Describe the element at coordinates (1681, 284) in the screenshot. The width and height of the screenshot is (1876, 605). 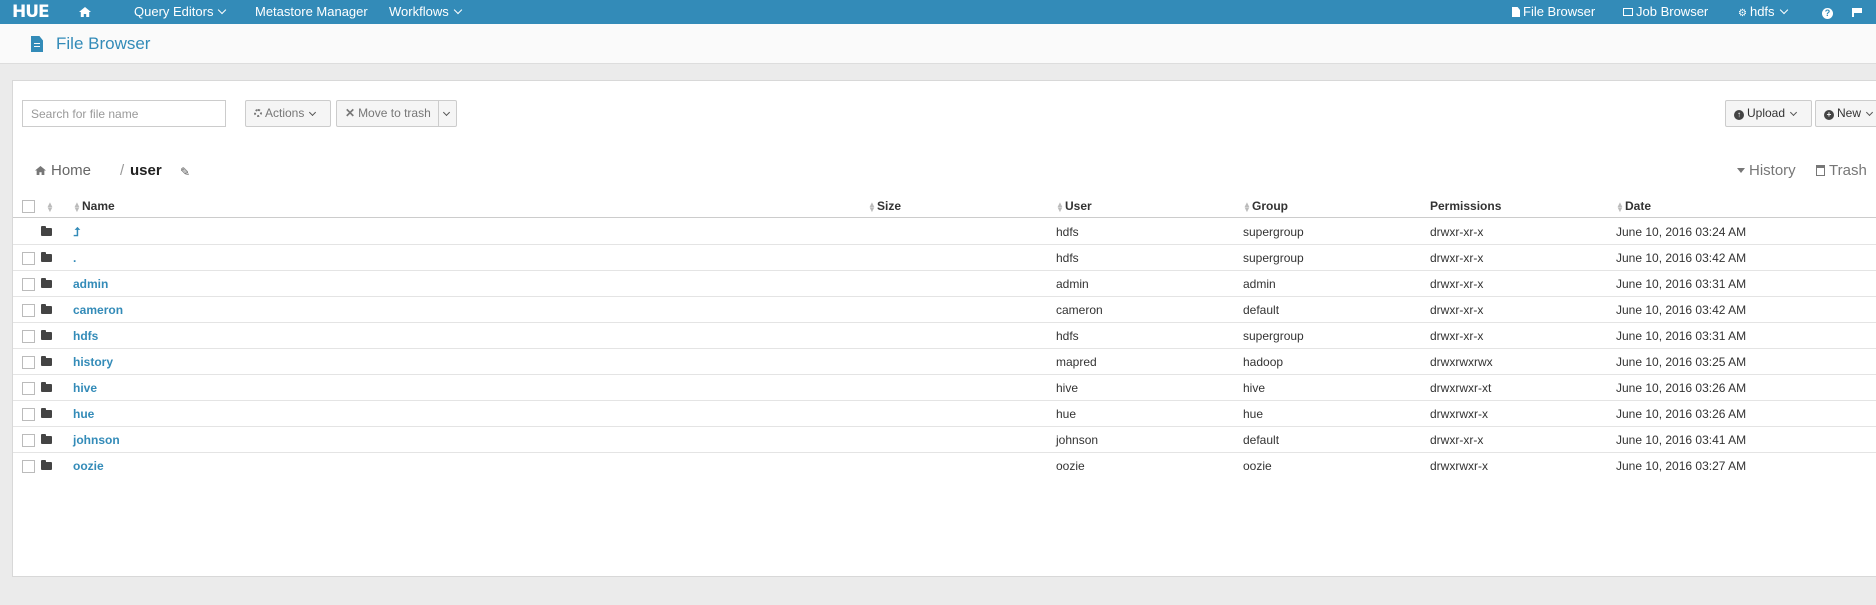
I see `file-date: June 10, 2016 03:31 AM` at that location.